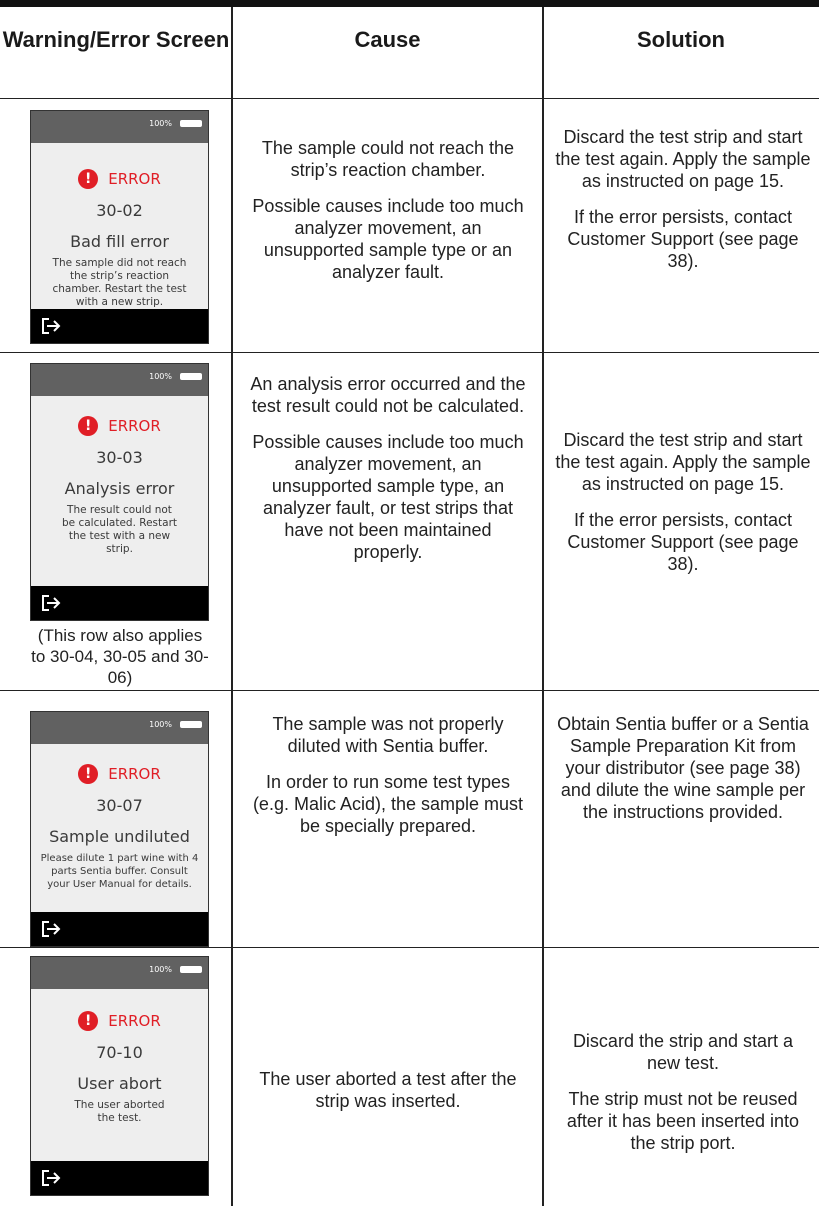 This screenshot has width=819, height=1206. I want to click on error-code: 70-10, so click(119, 1052).